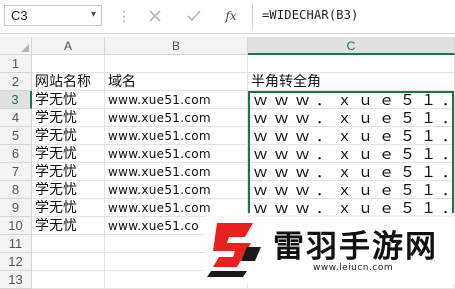 This screenshot has width=455, height=289. Describe the element at coordinates (16, 280) in the screenshot. I see `row-header-13: 13` at that location.